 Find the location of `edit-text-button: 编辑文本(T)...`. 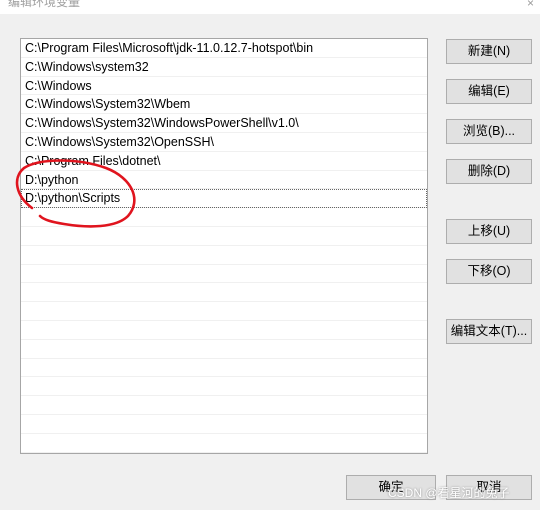

edit-text-button: 编辑文本(T)... is located at coordinates (489, 331).